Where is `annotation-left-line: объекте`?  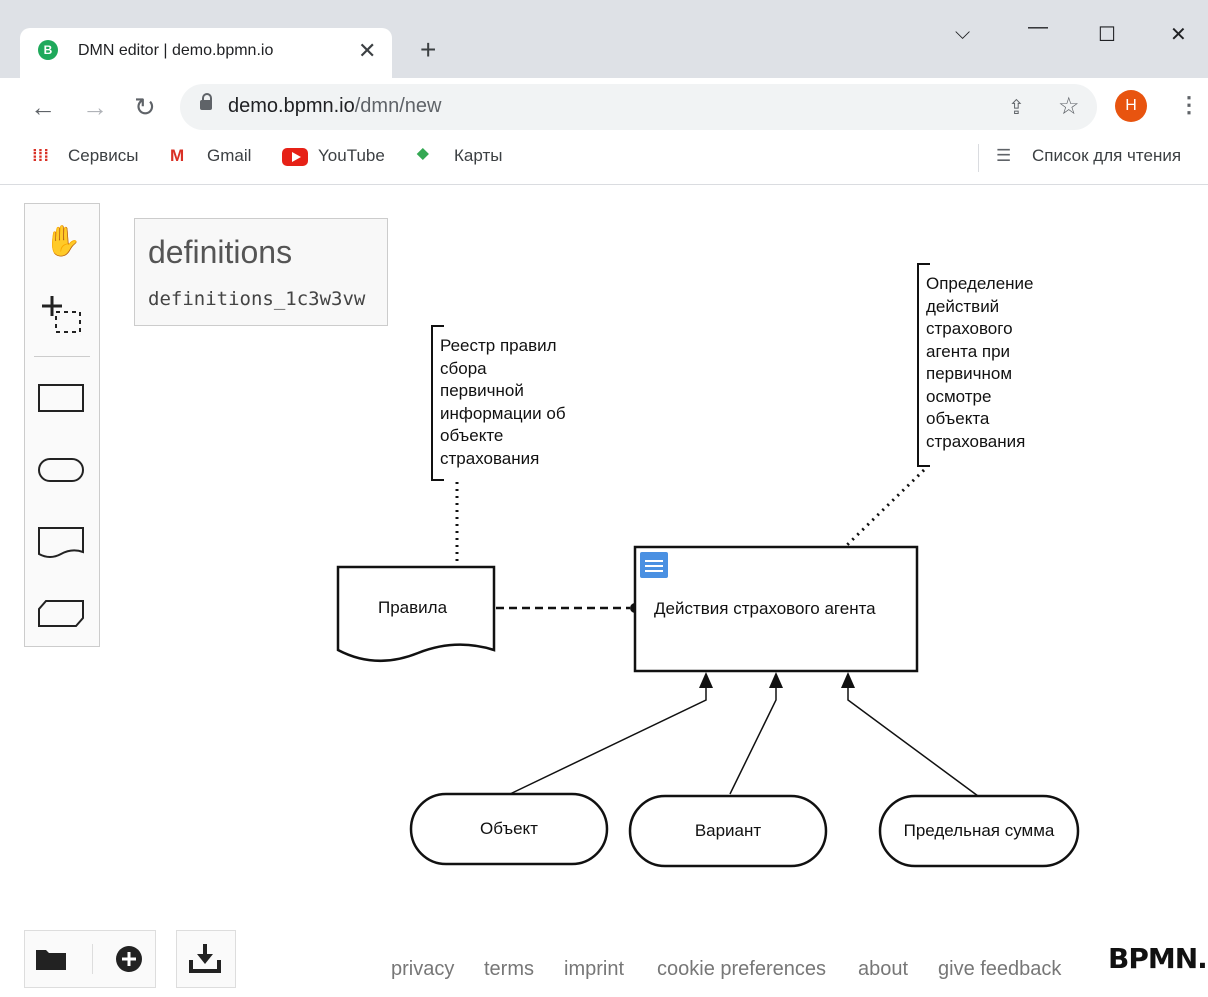 annotation-left-line: объекте is located at coordinates (472, 435).